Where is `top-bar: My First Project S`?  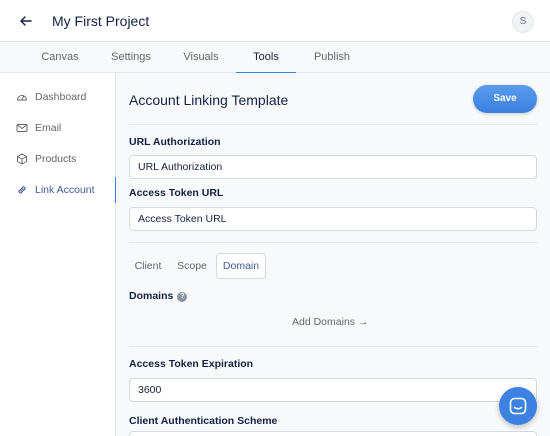 top-bar: My First Project S is located at coordinates (275, 21).